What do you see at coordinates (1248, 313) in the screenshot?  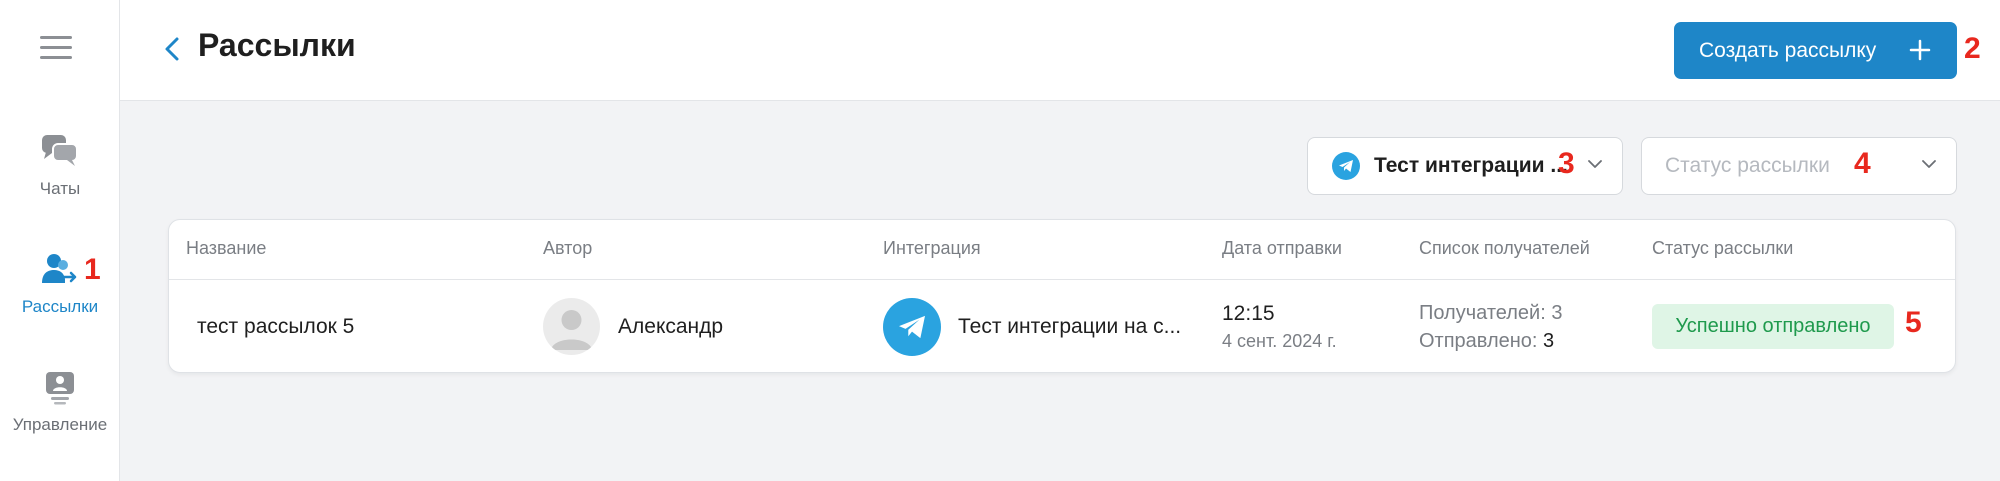 I see `send-time: 12:15` at bounding box center [1248, 313].